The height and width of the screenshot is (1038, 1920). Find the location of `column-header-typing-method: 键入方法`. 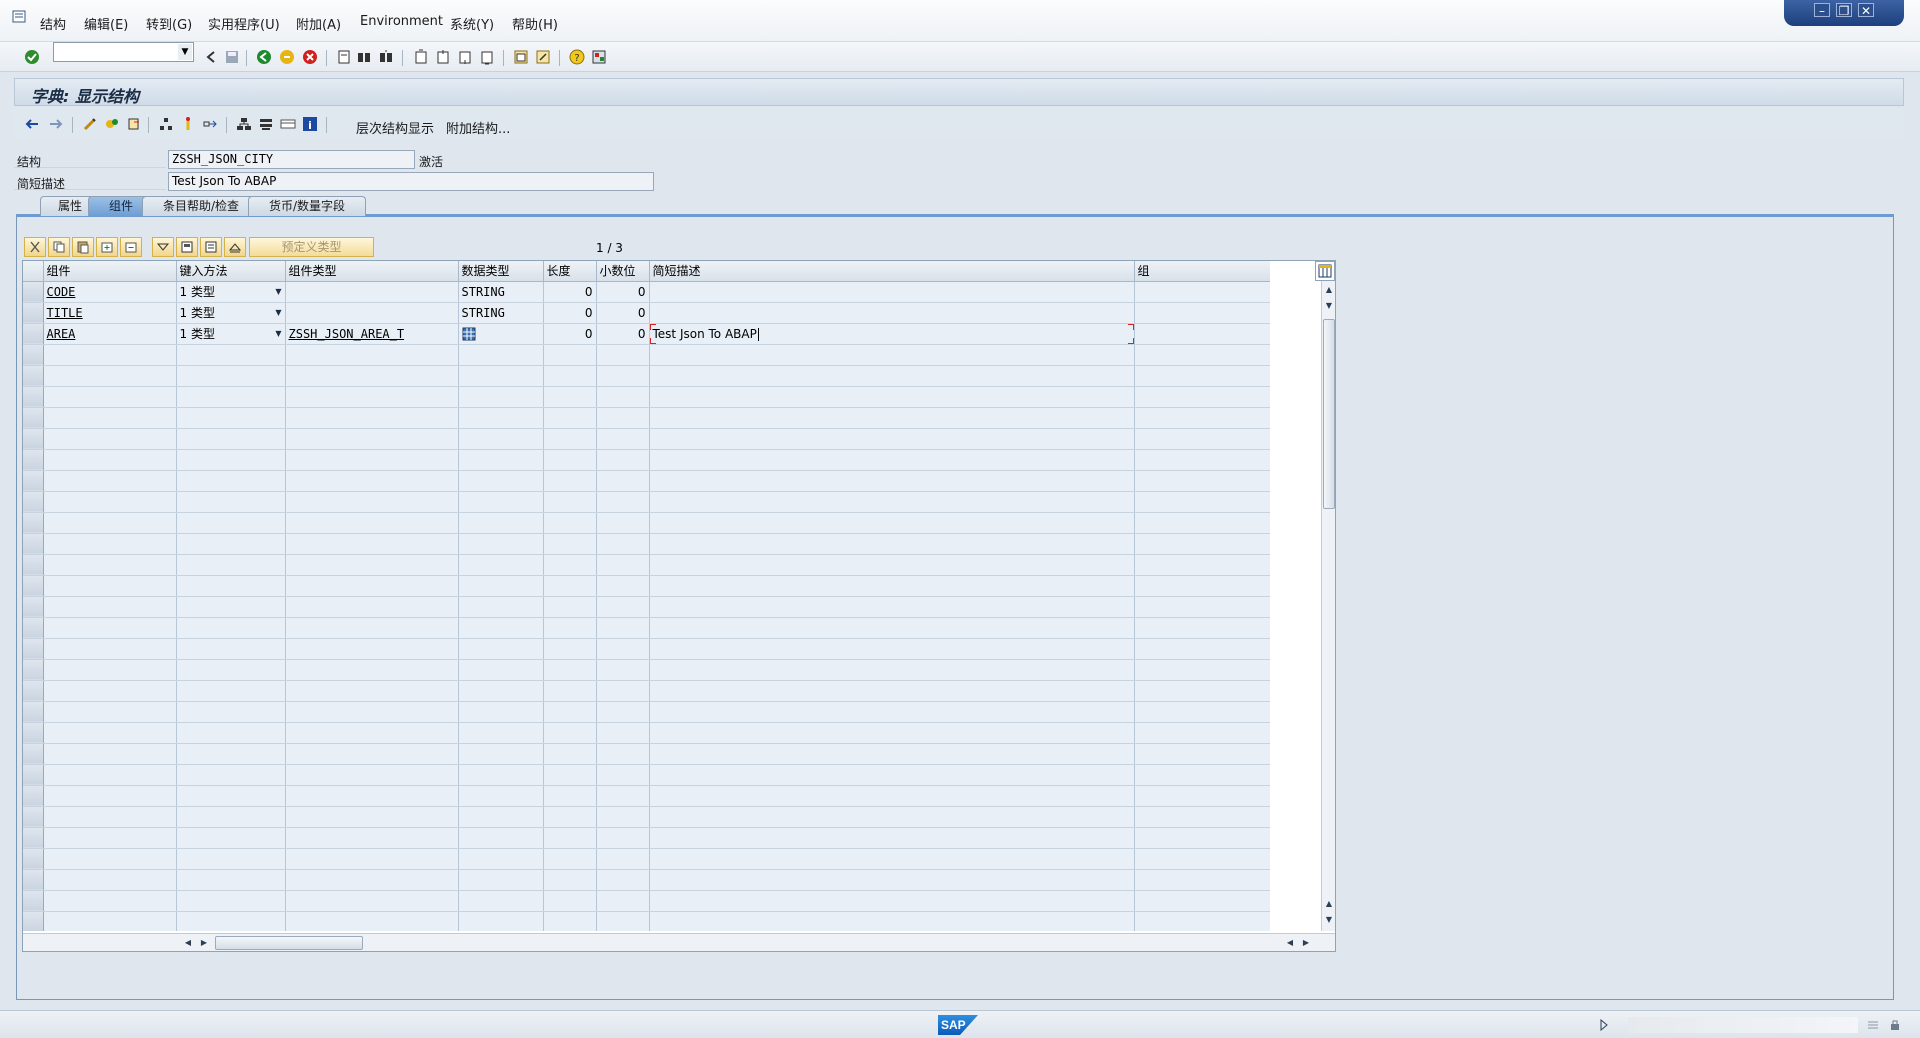

column-header-typing-method: 键入方法 is located at coordinates (231, 271).